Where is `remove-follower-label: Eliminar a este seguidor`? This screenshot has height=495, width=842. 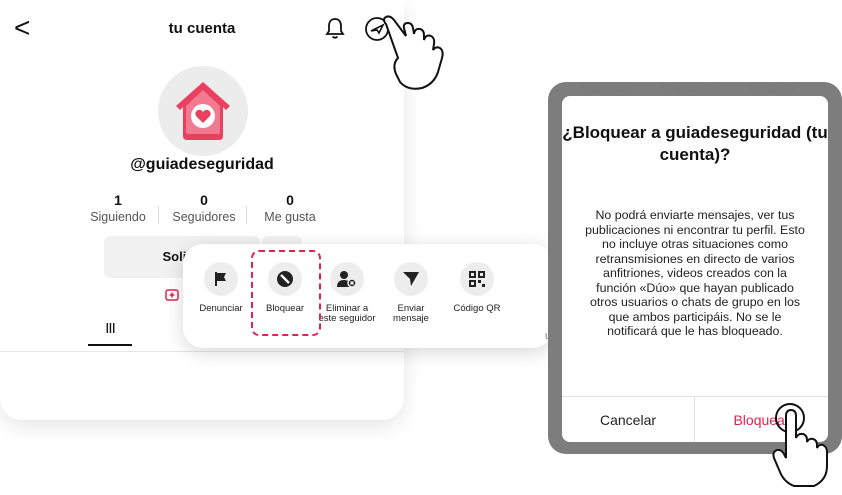
remove-follower-label: Eliminar a este seguidor is located at coordinates (347, 313).